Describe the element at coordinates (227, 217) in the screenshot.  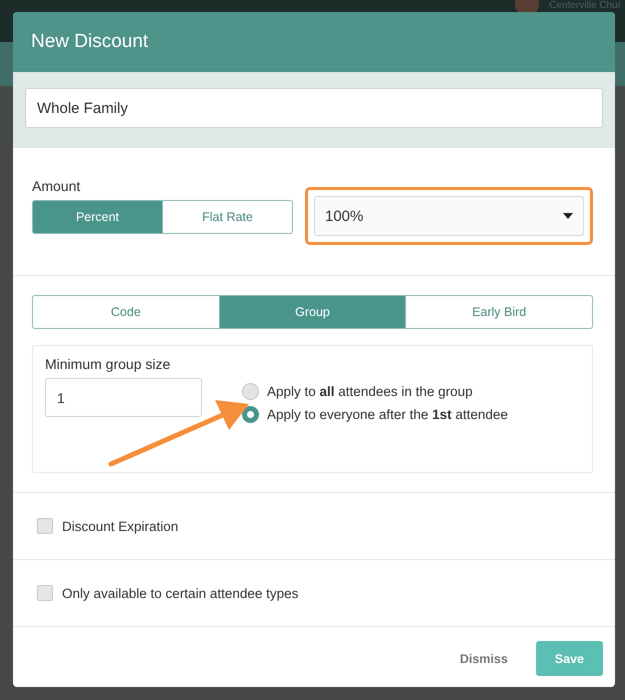
I see `amount-type-tab: Flat Rate` at that location.